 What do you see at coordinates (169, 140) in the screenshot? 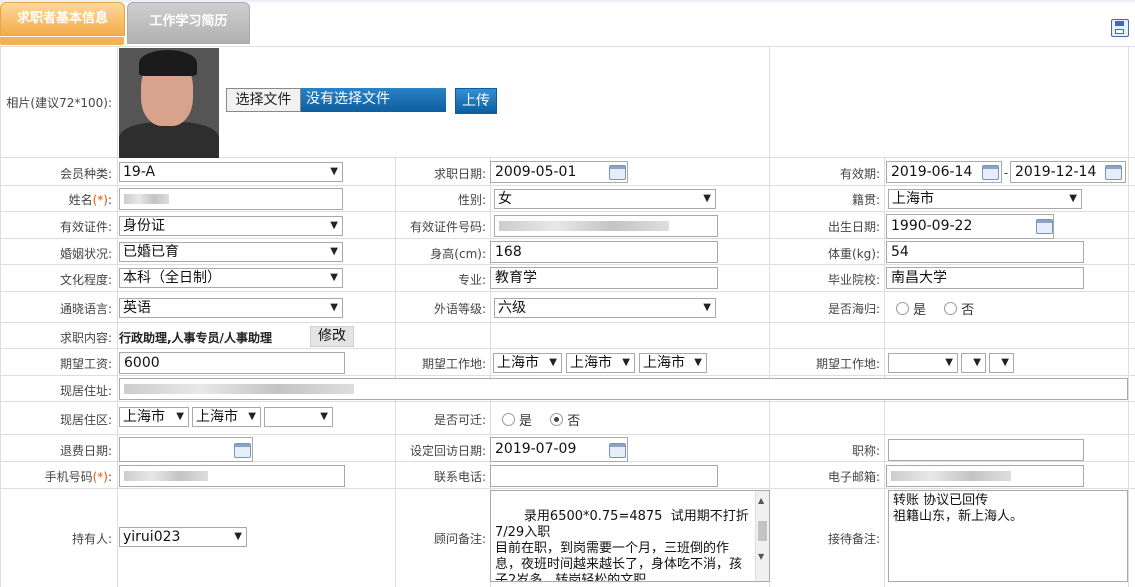
I see `photo-body` at bounding box center [169, 140].